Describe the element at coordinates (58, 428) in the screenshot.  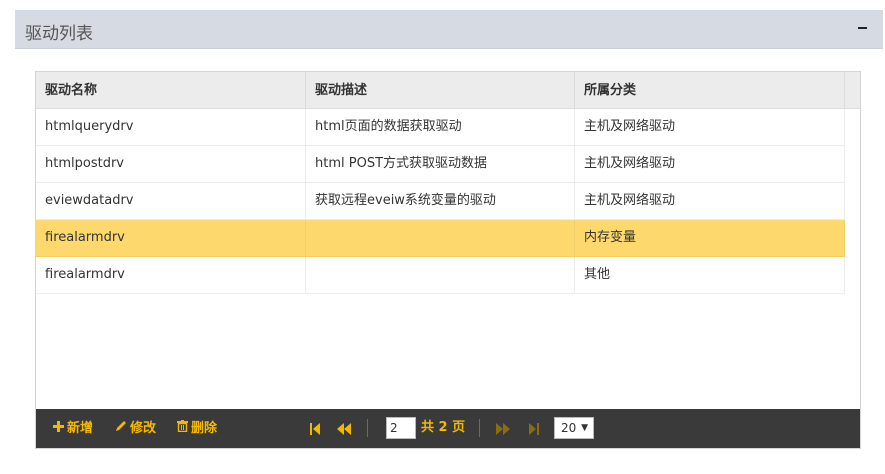
I see `plus-icon` at that location.